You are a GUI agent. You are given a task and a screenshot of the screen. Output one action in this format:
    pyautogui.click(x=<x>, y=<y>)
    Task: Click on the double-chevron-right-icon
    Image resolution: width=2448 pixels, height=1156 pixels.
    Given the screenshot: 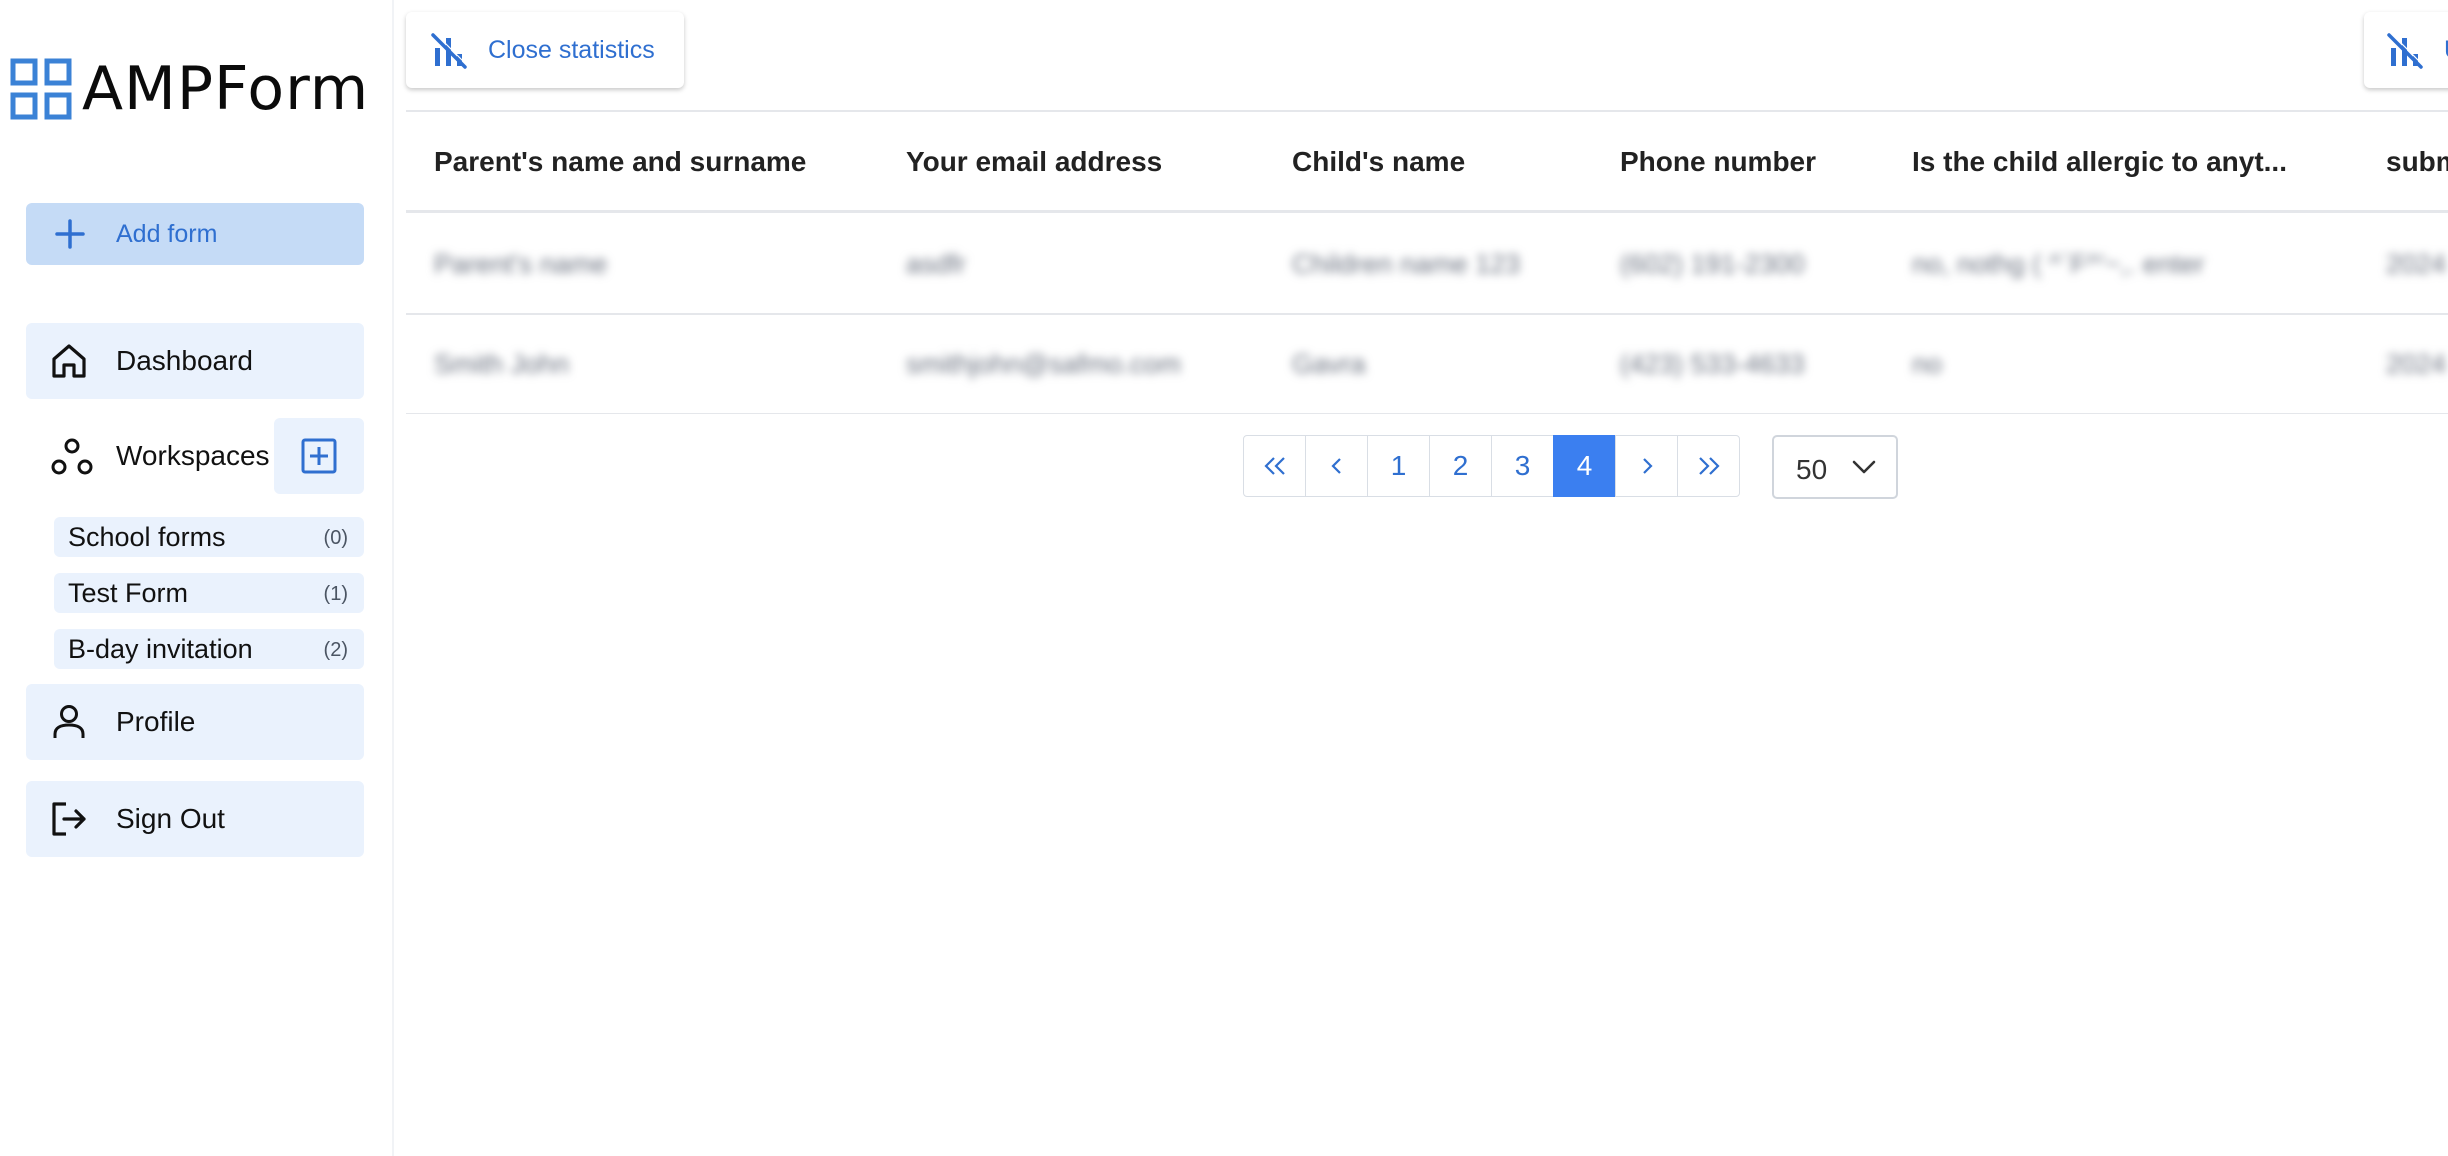 What is the action you would take?
    pyautogui.click(x=1709, y=466)
    